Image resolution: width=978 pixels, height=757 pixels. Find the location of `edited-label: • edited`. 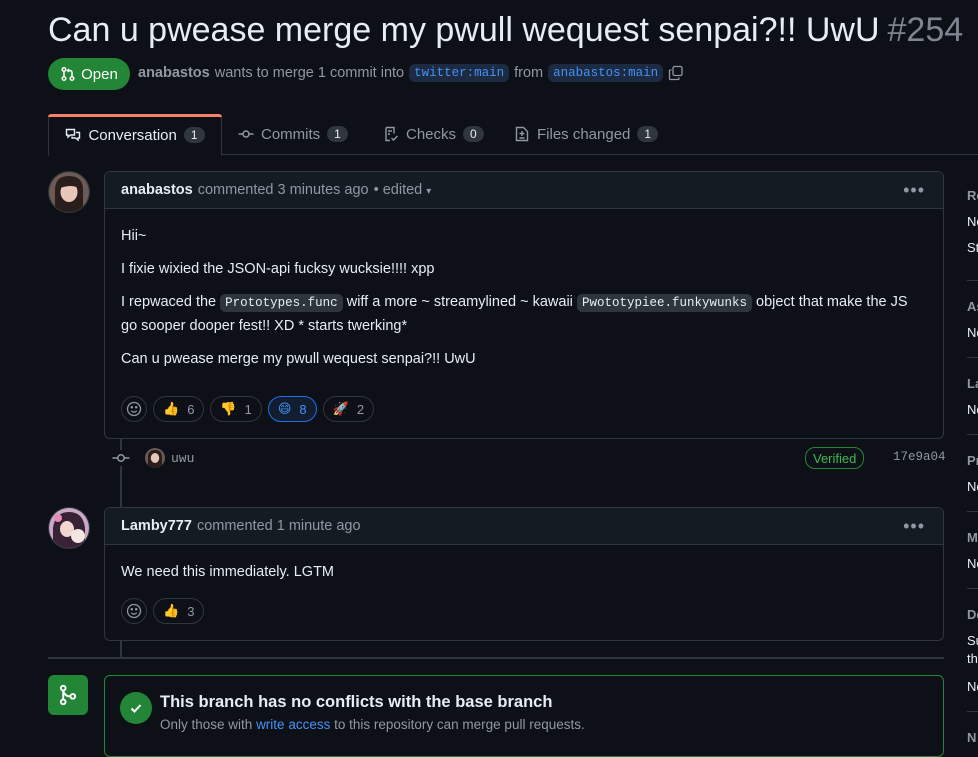

edited-label: • edited is located at coordinates (398, 190).